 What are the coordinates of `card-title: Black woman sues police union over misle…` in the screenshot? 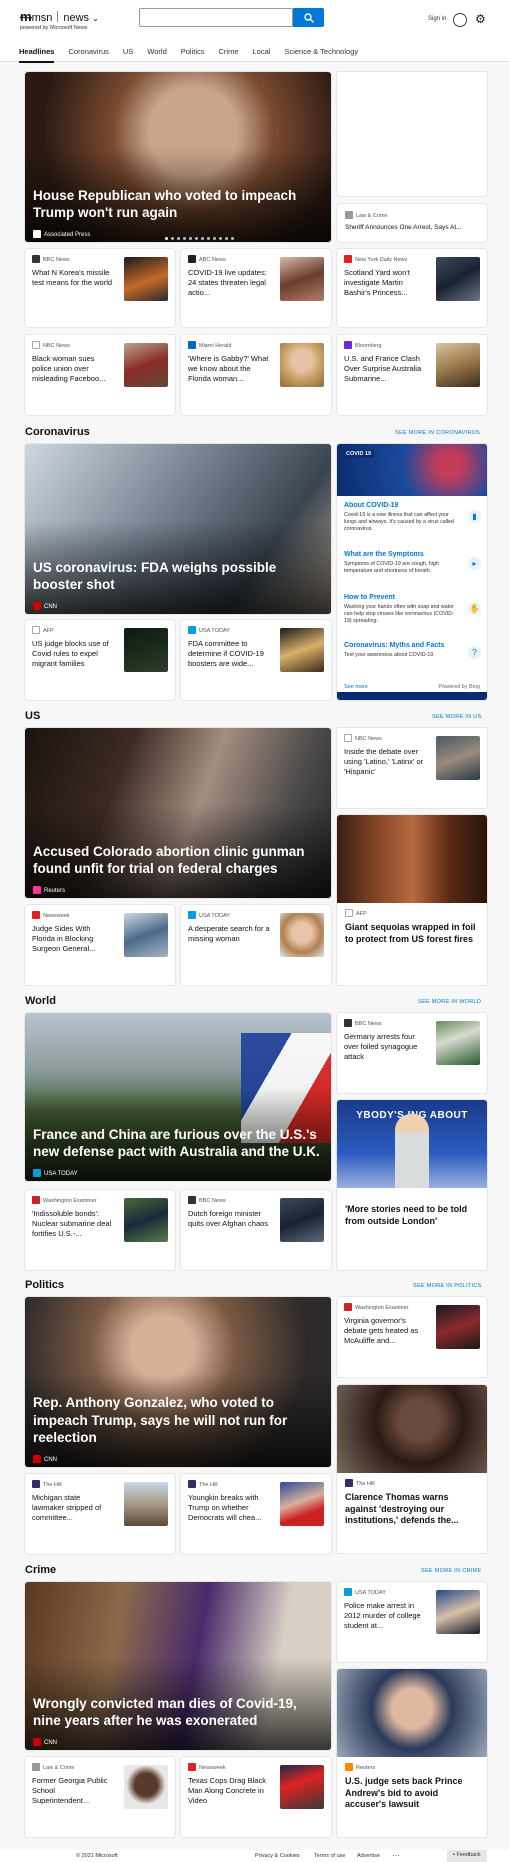 It's located at (73, 369).